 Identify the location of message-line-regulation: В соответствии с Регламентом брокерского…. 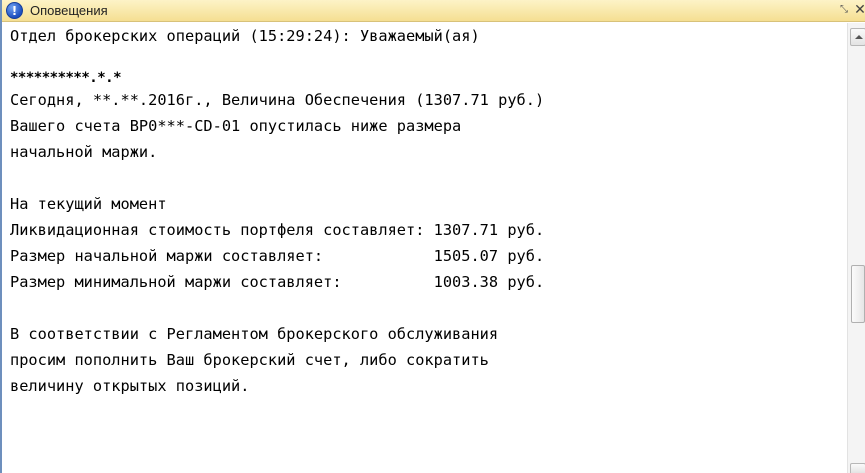
(254, 334).